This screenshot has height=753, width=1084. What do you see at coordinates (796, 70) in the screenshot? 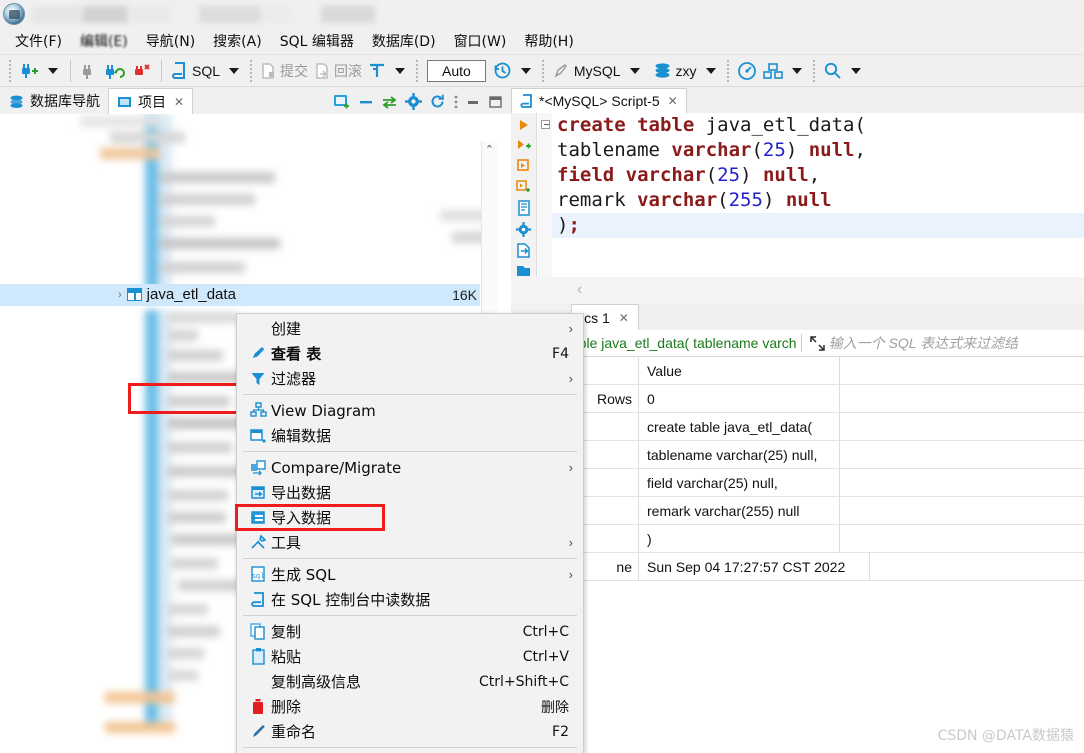
I see `projects-dropdown-caret` at bounding box center [796, 70].